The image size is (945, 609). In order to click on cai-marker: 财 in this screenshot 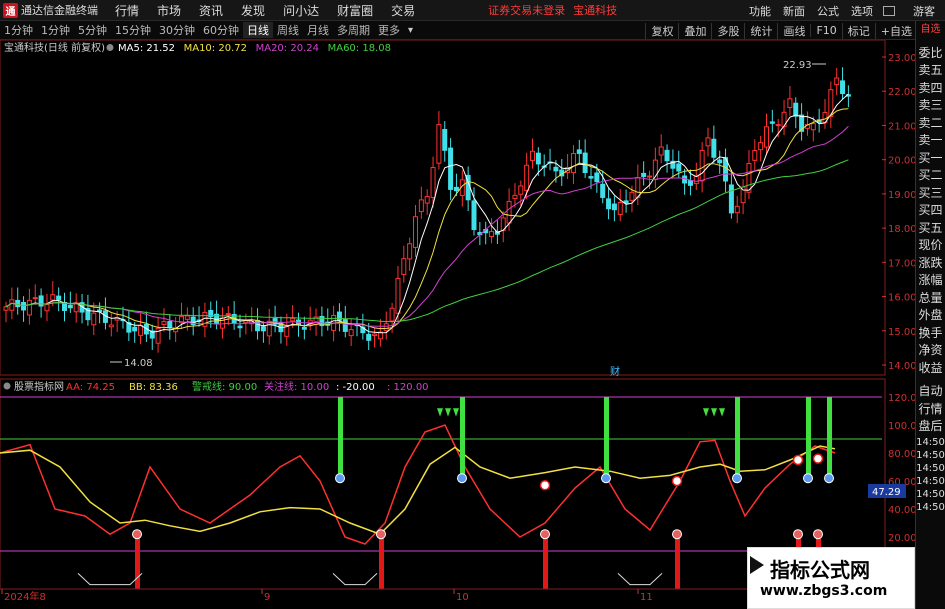, I will do `click(615, 371)`.